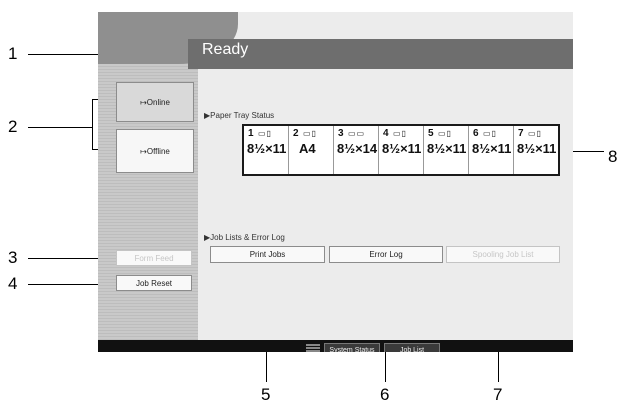 Image resolution: width=629 pixels, height=405 pixels. Describe the element at coordinates (521, 133) in the screenshot. I see `tray-number: 7` at that location.